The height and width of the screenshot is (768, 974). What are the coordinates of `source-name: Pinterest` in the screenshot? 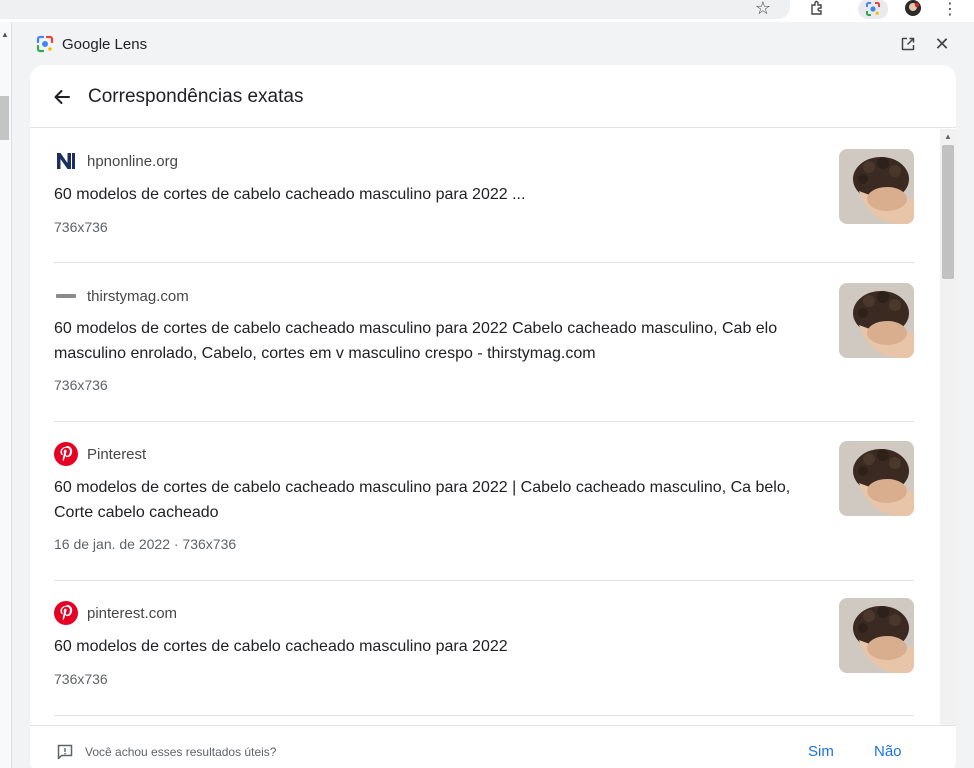 It's located at (117, 454).